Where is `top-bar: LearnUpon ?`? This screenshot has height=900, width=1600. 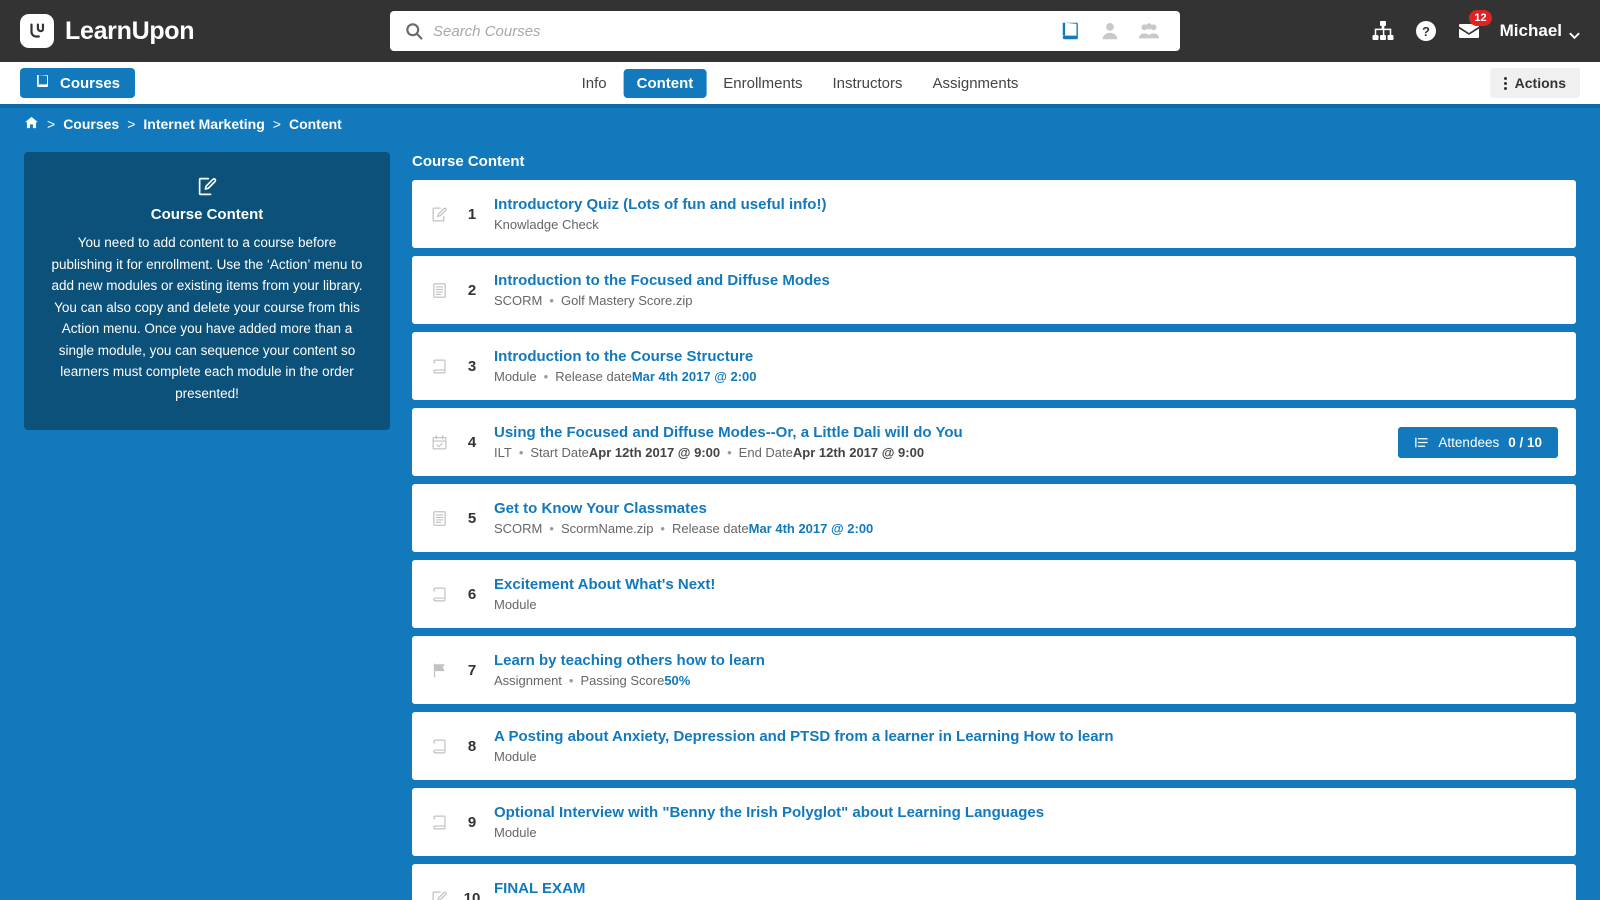
top-bar: LearnUpon ? is located at coordinates (800, 31).